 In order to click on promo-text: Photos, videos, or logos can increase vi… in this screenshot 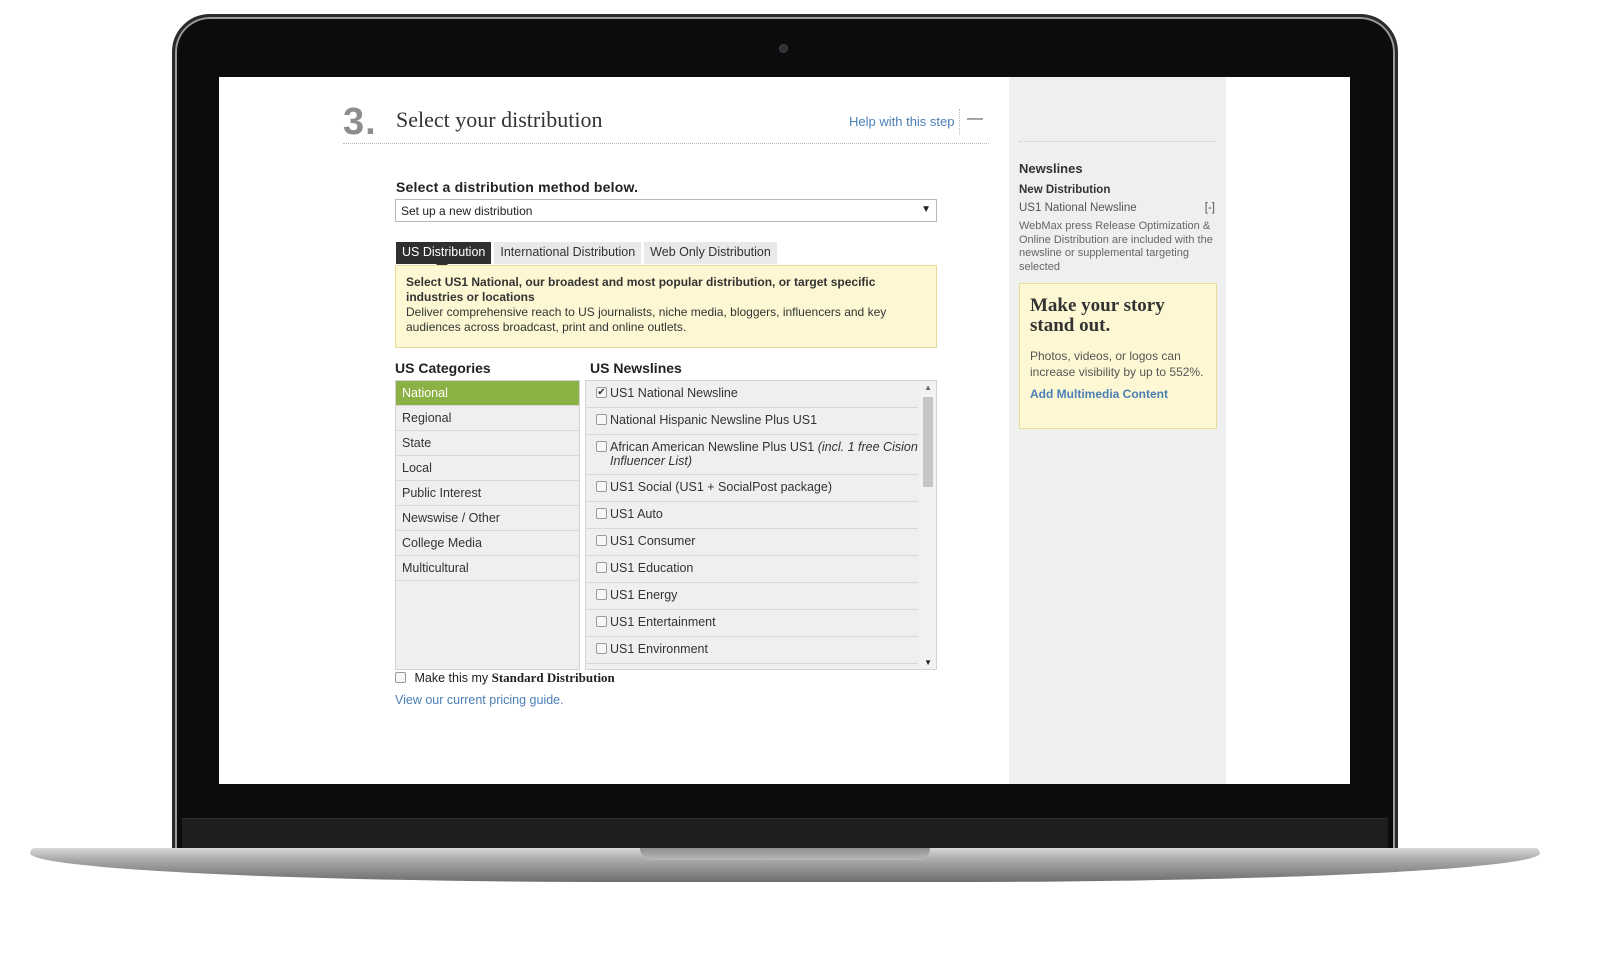, I will do `click(1117, 364)`.